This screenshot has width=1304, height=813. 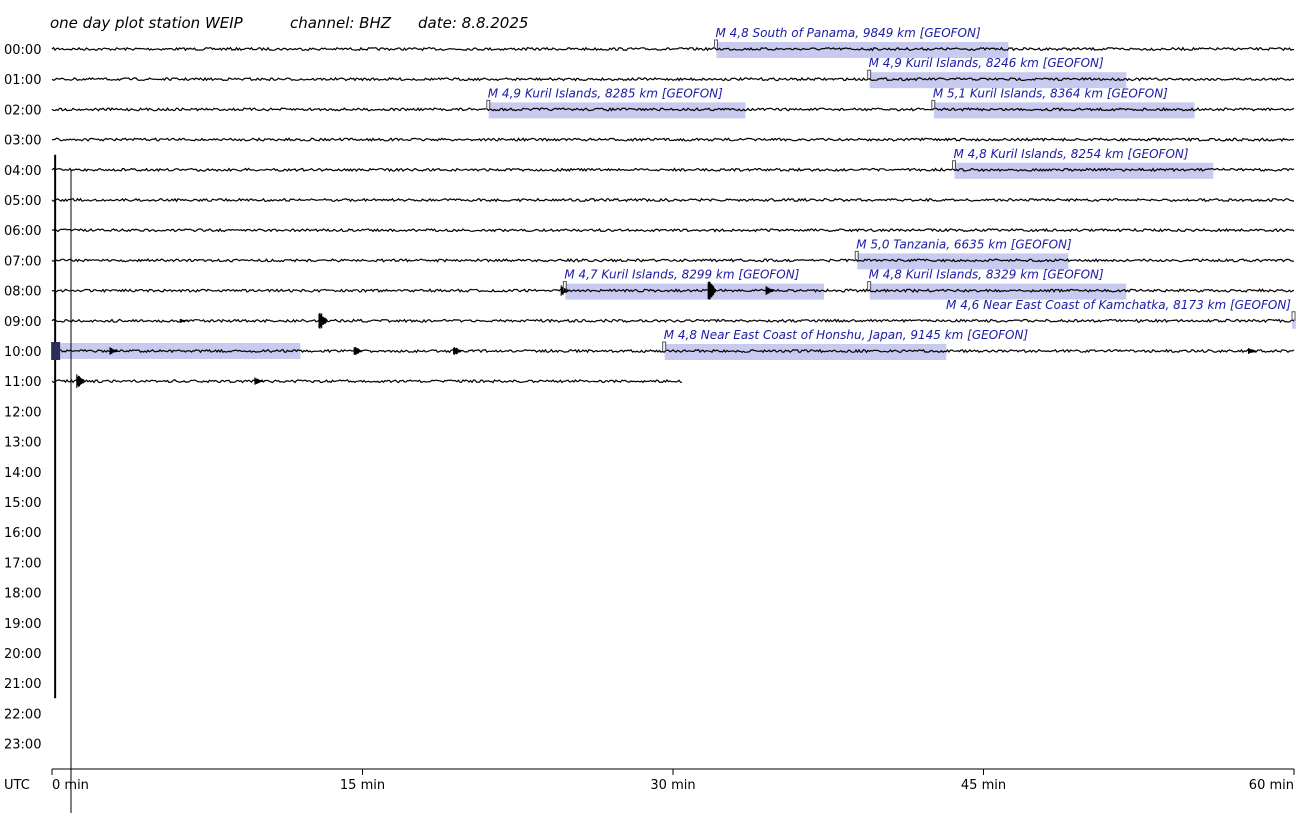 What do you see at coordinates (473, 23) in the screenshot?
I see `date-label: date: 8.8.2025` at bounding box center [473, 23].